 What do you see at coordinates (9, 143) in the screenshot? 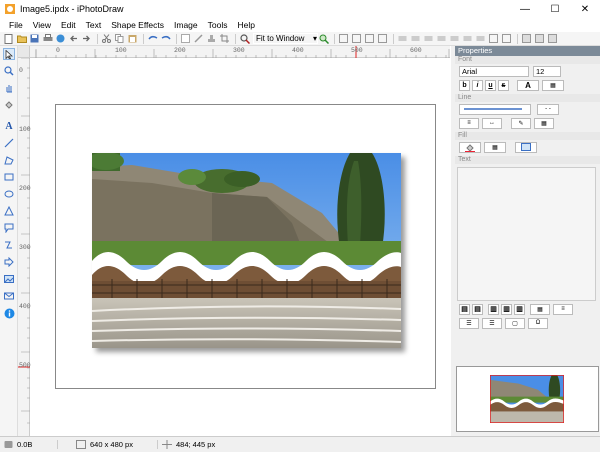
I see `line-tool-icon` at bounding box center [9, 143].